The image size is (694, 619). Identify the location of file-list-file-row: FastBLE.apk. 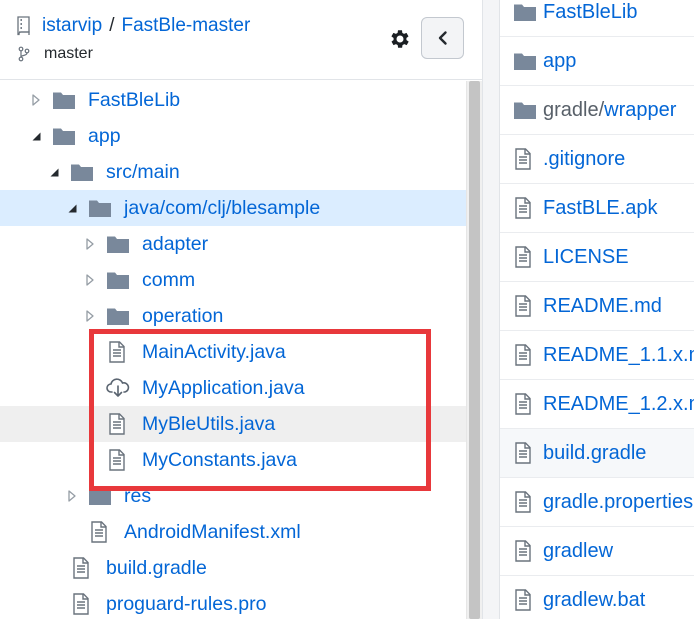
(597, 208).